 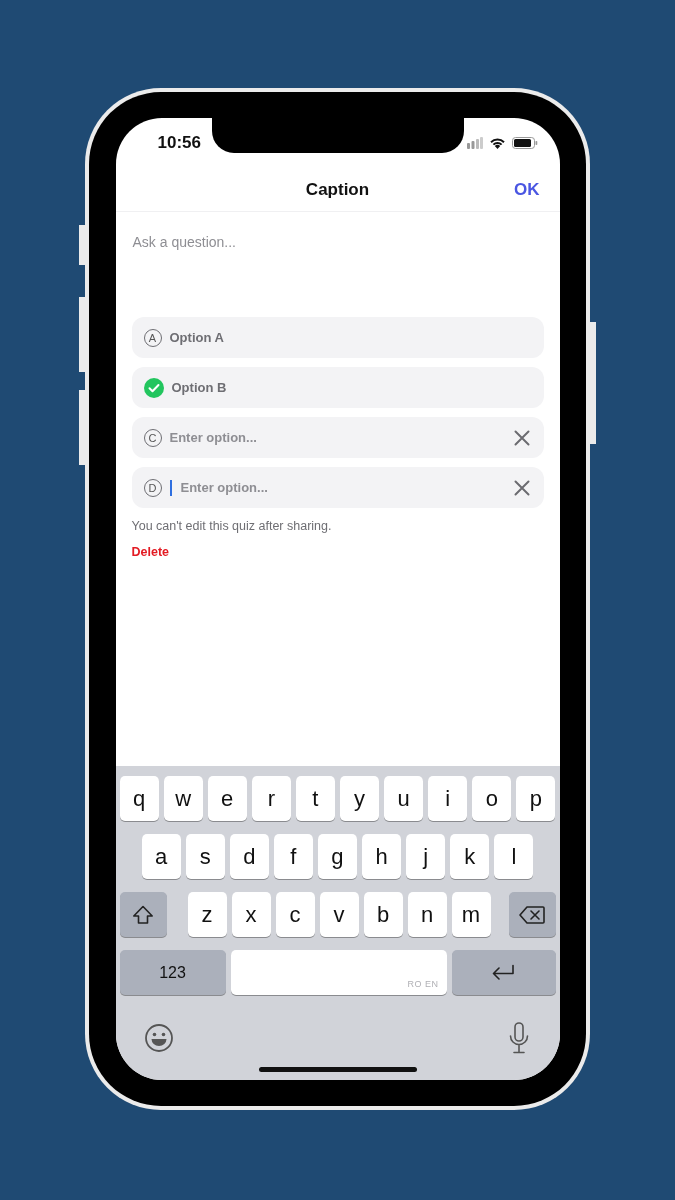 What do you see at coordinates (150, 552) in the screenshot?
I see `delete-button: Delete` at bounding box center [150, 552].